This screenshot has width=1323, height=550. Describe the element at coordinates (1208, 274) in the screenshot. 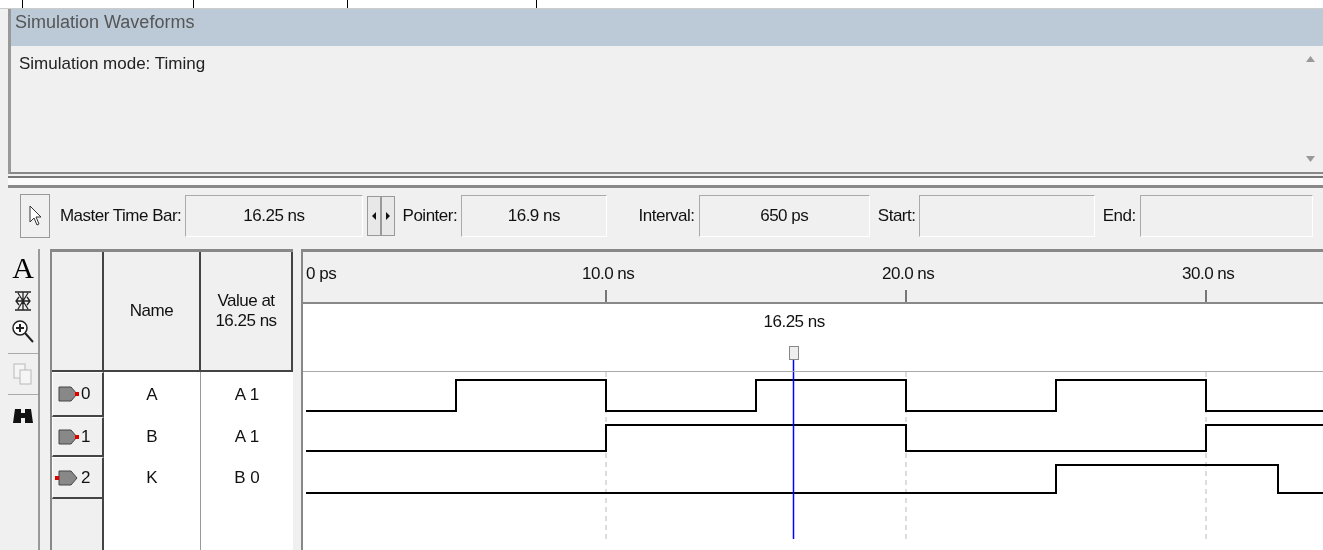

I see `time-tick-label: 30.0 ns` at that location.